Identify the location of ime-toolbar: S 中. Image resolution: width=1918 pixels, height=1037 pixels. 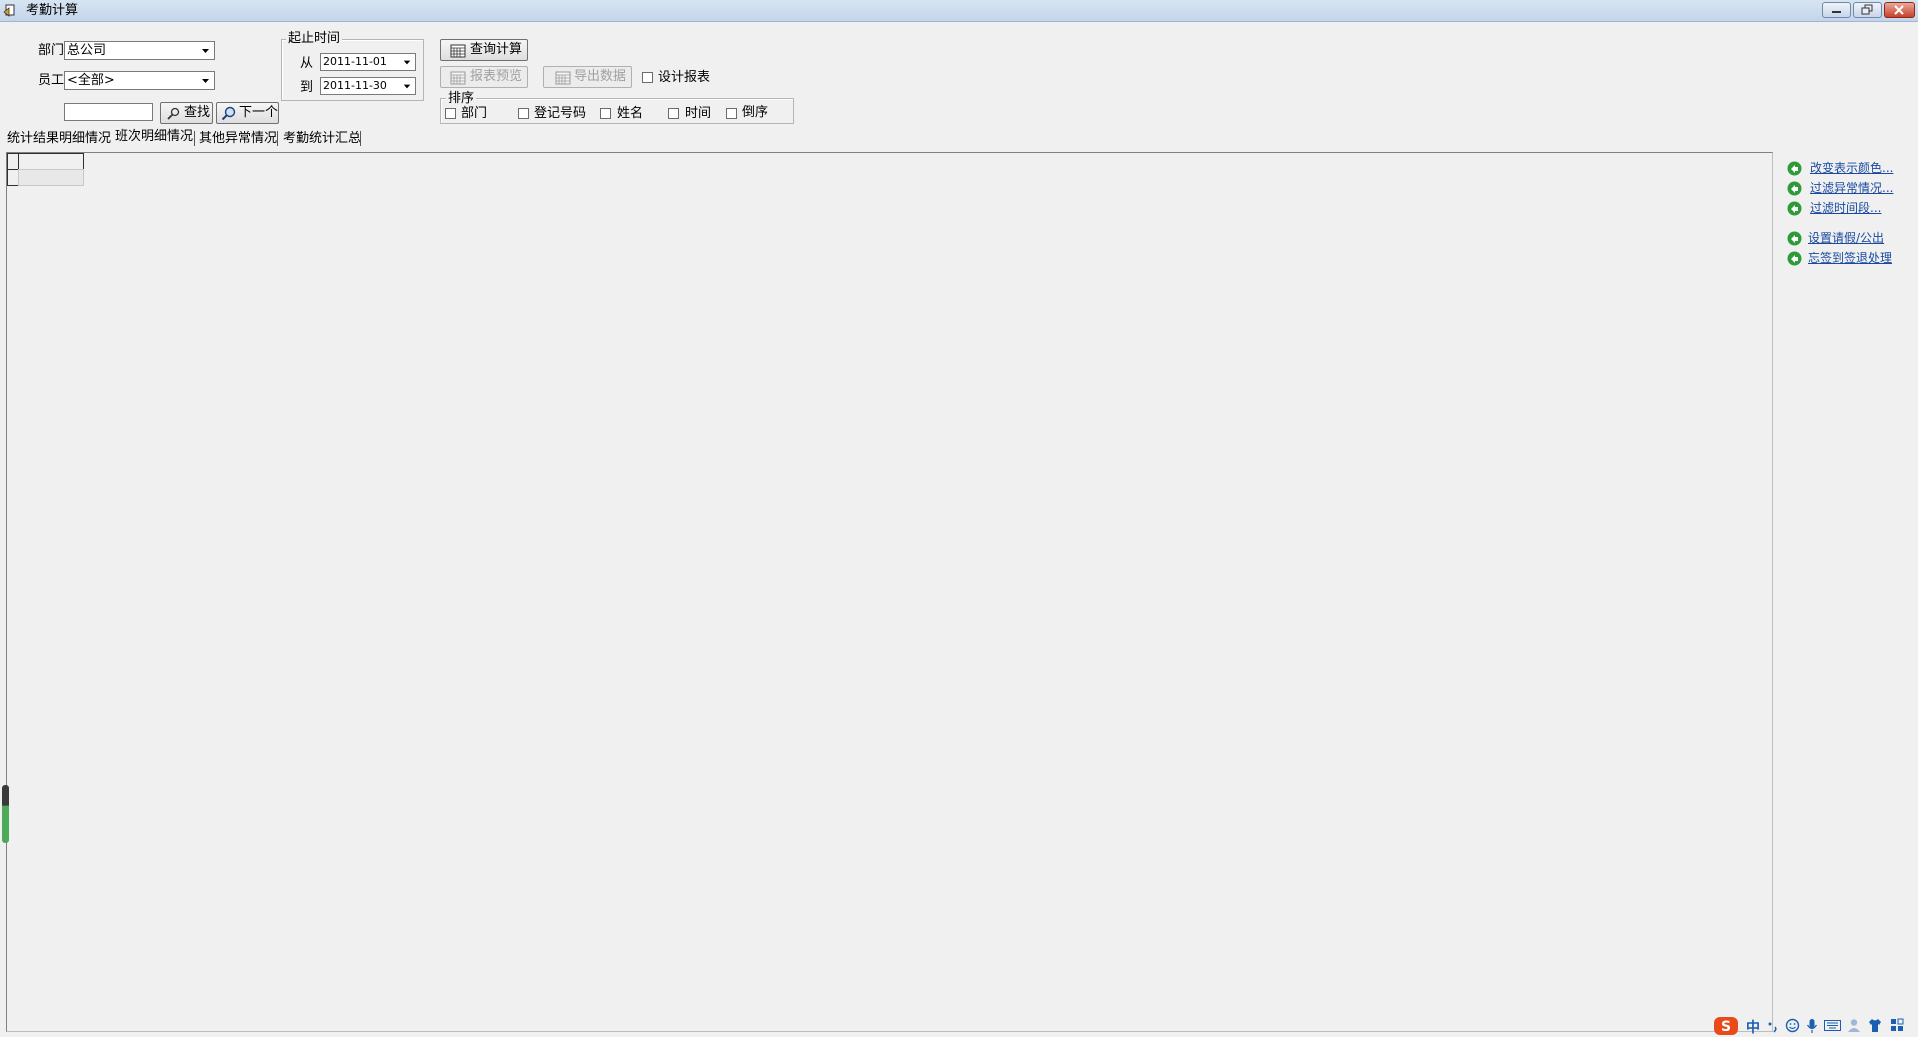
(1814, 1026).